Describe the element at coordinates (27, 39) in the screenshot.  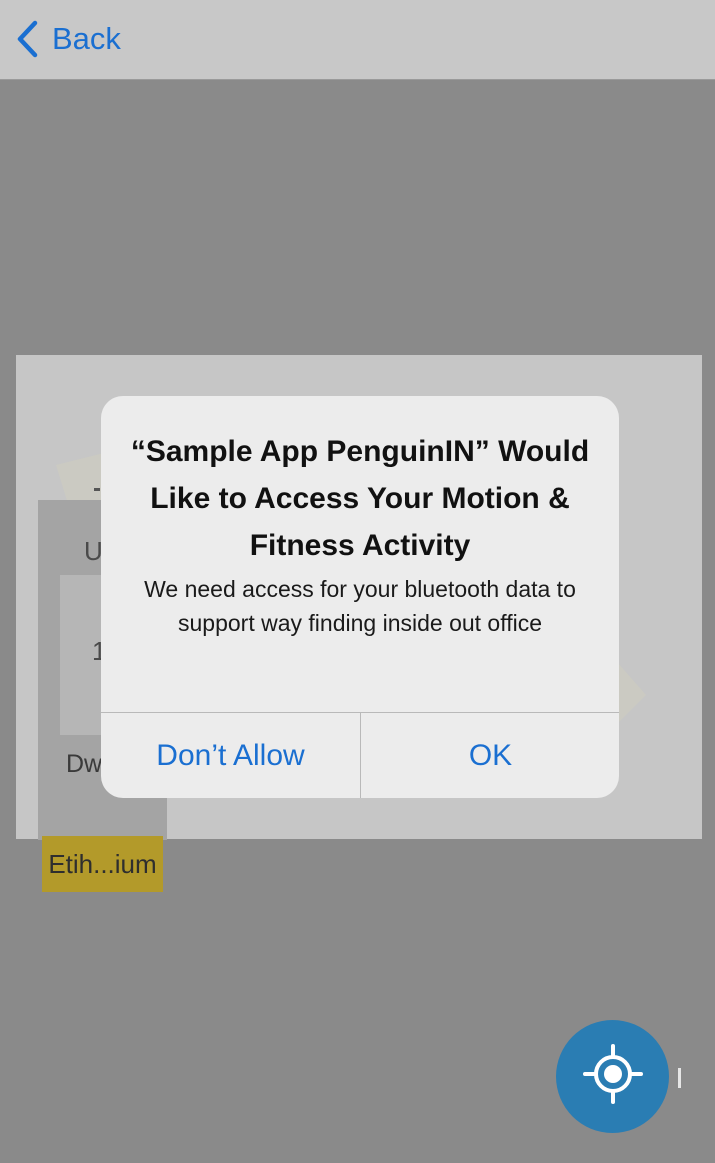
I see `chevron-left-icon` at that location.